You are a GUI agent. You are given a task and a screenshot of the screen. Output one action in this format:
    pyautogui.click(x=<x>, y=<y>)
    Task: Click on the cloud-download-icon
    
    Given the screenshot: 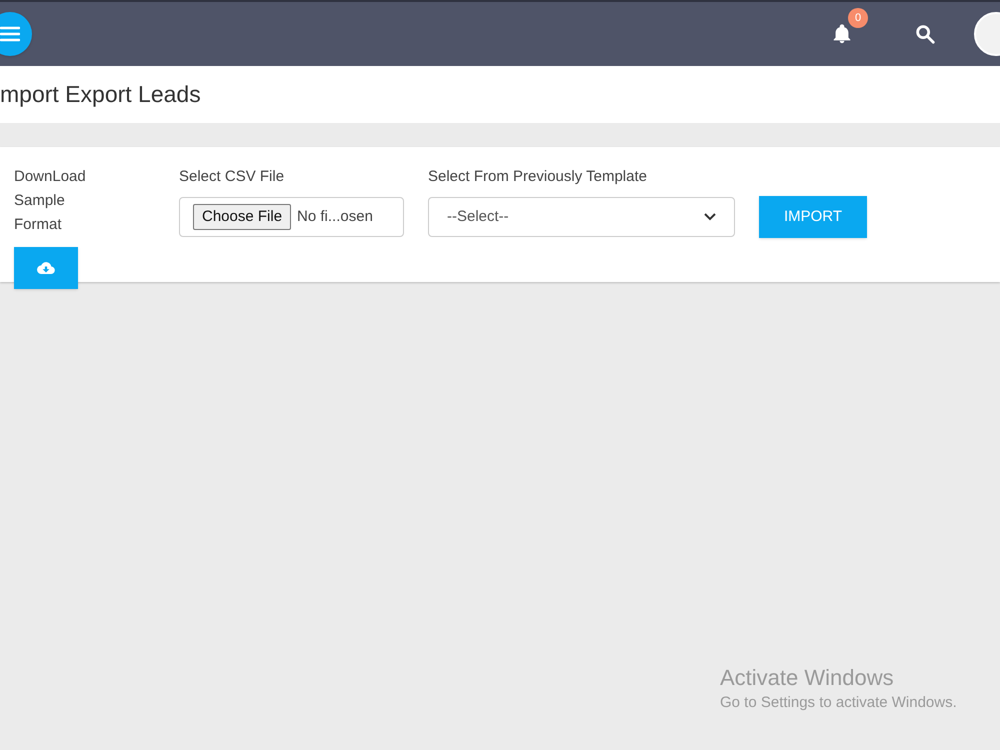 What is the action you would take?
    pyautogui.click(x=46, y=268)
    